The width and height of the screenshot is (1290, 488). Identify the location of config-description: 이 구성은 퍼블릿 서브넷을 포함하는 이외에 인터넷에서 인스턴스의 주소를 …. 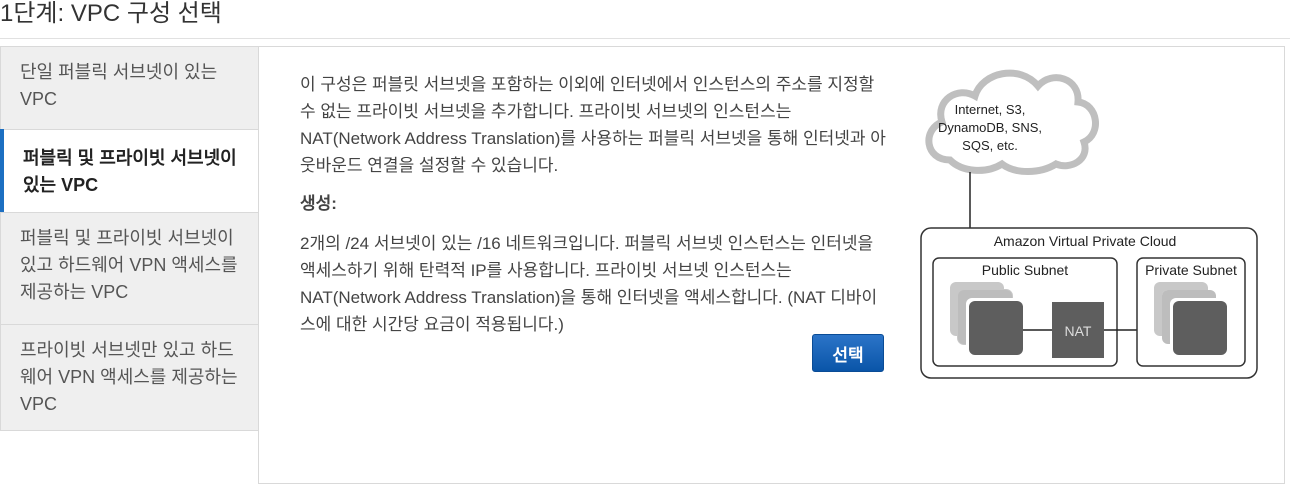
(593, 125).